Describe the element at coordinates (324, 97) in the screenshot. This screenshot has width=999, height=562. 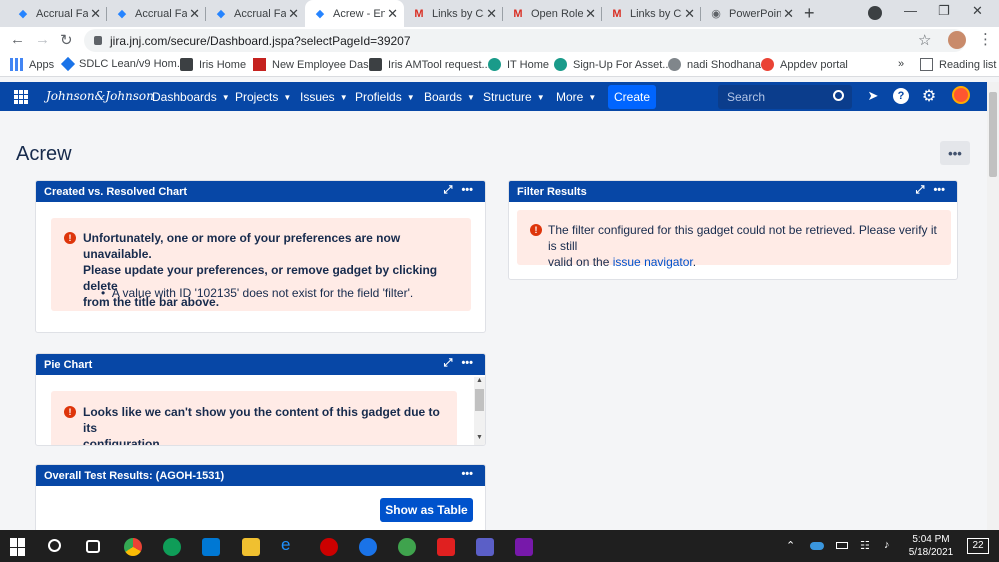
I see `nav-issues: Issues ▼` at that location.